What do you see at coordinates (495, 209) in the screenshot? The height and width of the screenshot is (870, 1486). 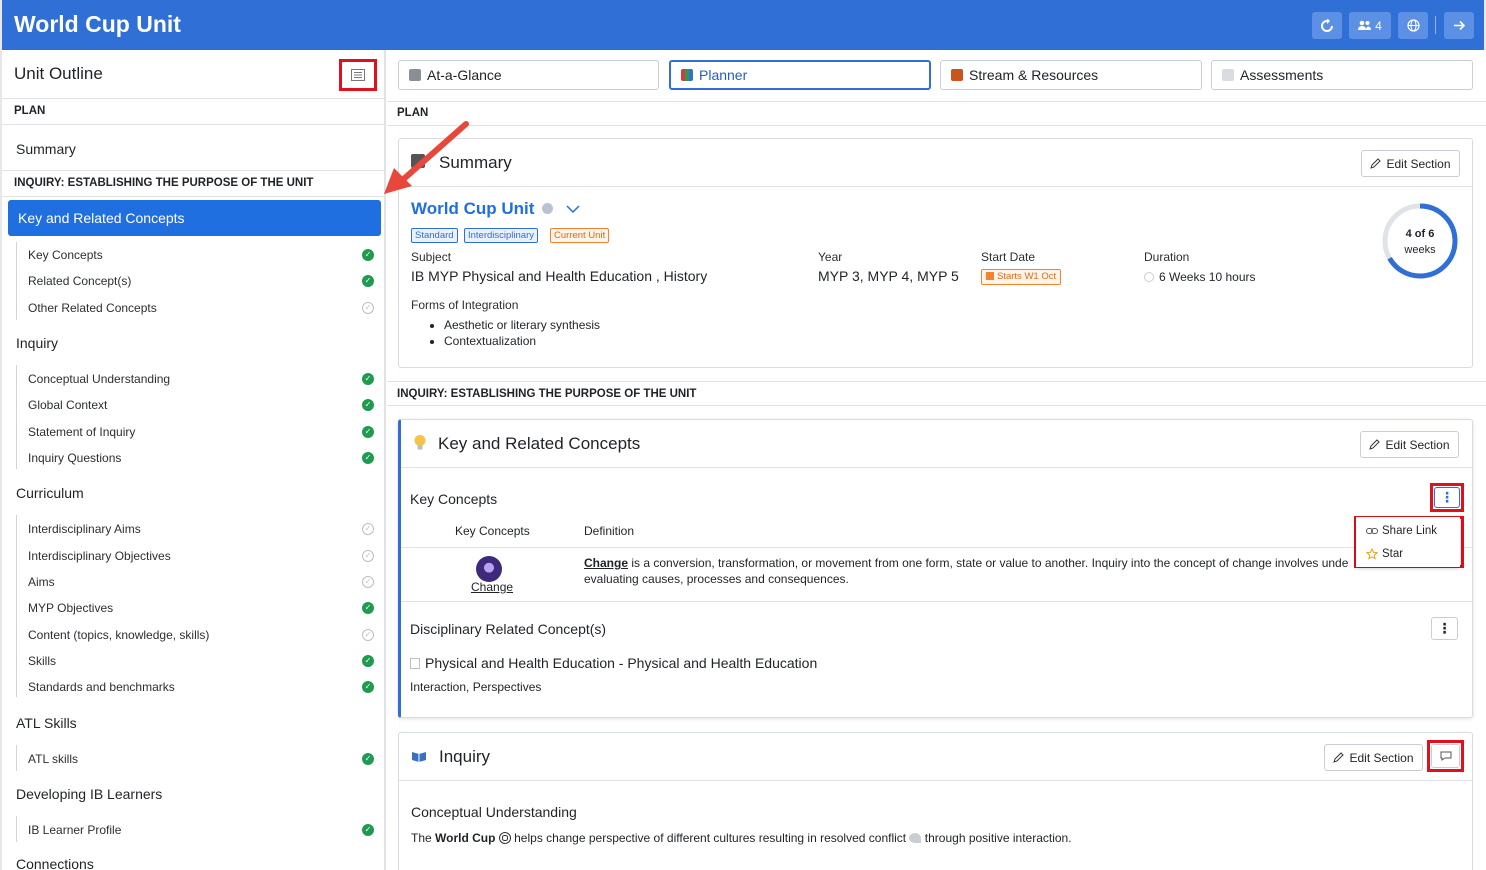 I see `unit-name-link: World Cup Unit` at bounding box center [495, 209].